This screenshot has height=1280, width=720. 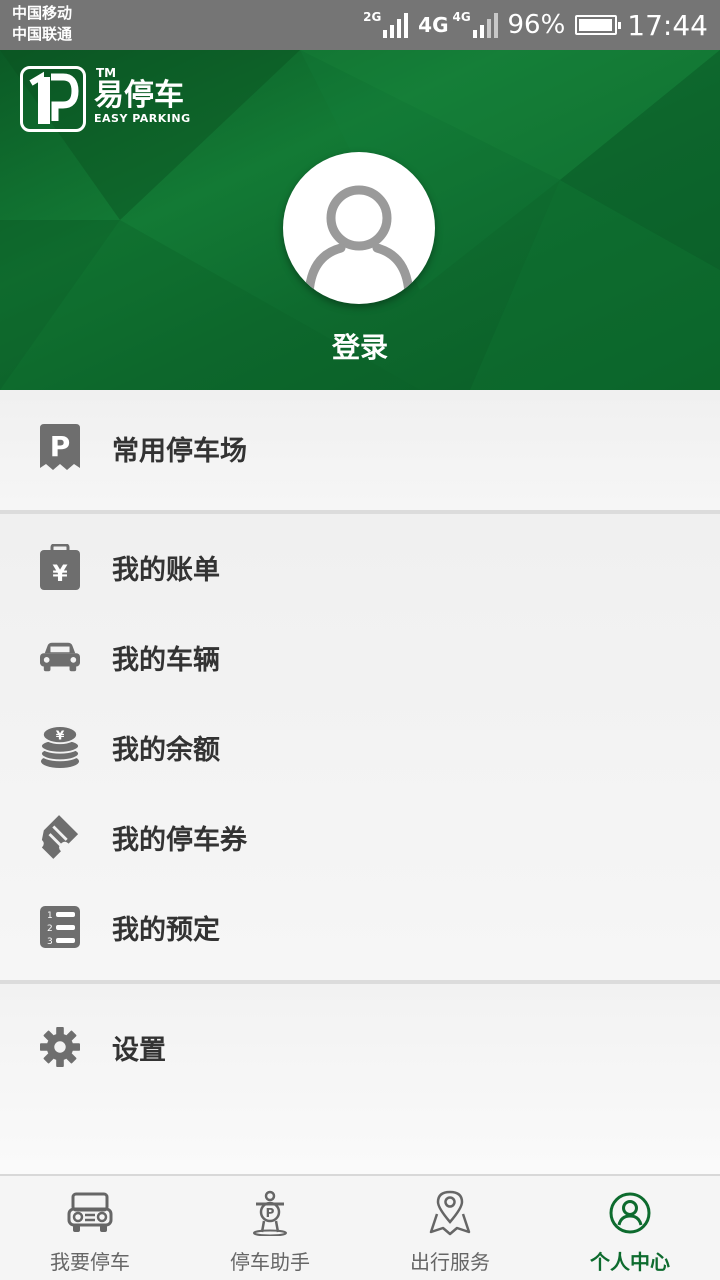 What do you see at coordinates (359, 242) in the screenshot?
I see `user-silhouette-icon` at bounding box center [359, 242].